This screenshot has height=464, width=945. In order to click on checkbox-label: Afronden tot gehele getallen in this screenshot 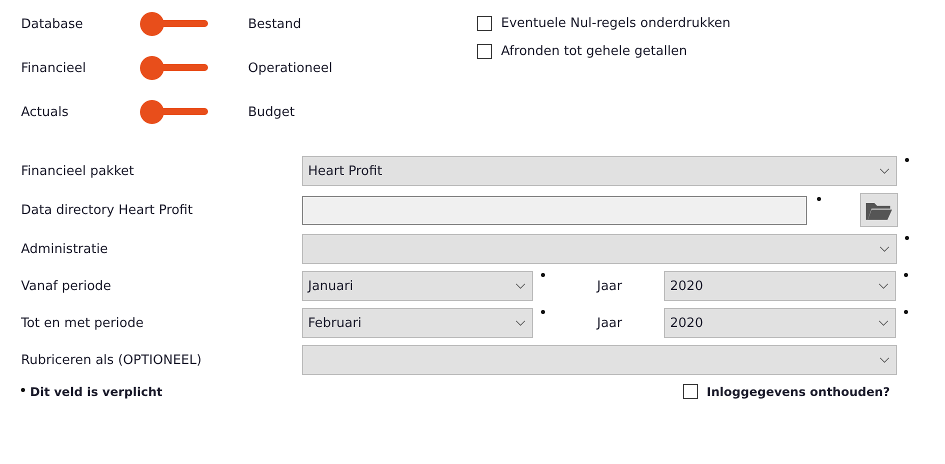, I will do `click(594, 51)`.